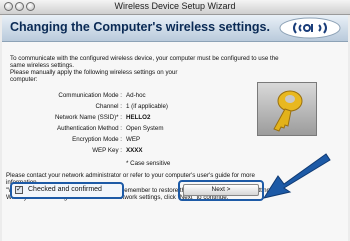 The width and height of the screenshot is (350, 241). What do you see at coordinates (109, 106) in the screenshot?
I see `setting-label: Channel :` at bounding box center [109, 106].